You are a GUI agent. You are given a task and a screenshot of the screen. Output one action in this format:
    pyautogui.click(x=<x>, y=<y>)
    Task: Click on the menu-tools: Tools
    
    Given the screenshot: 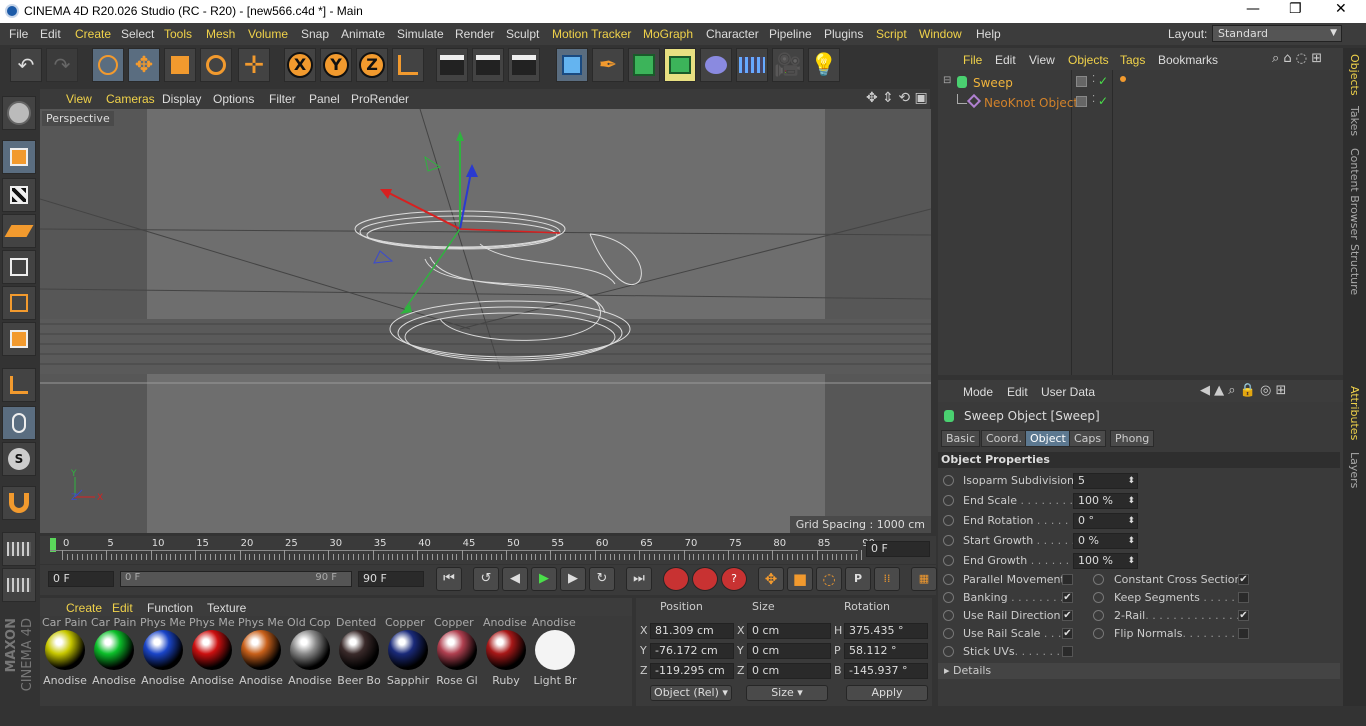 What is the action you would take?
    pyautogui.click(x=178, y=34)
    